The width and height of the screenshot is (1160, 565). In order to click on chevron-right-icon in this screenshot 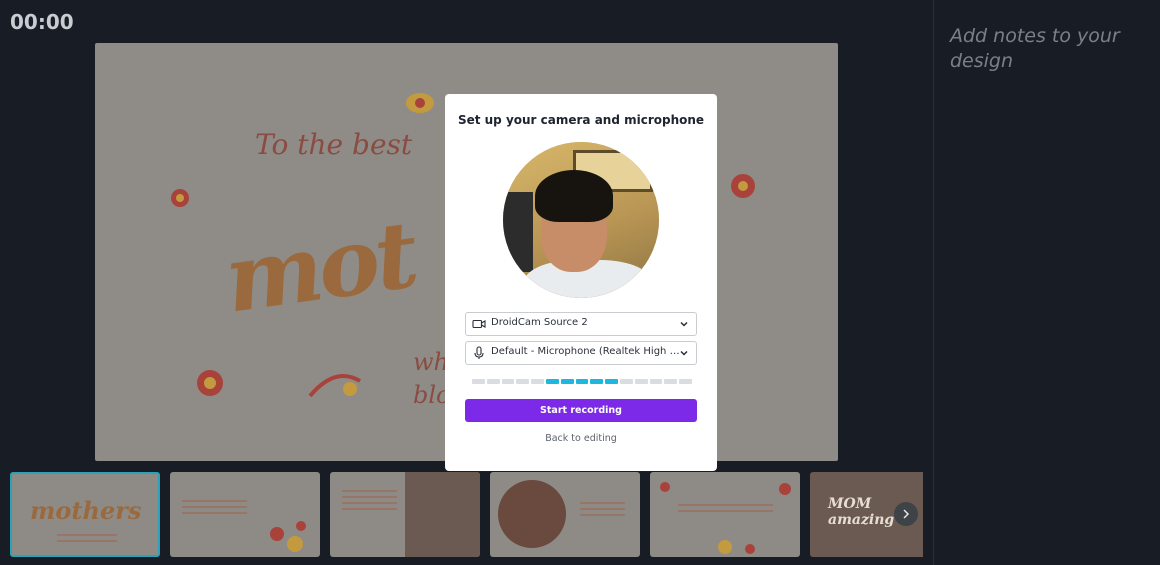, I will do `click(906, 514)`.